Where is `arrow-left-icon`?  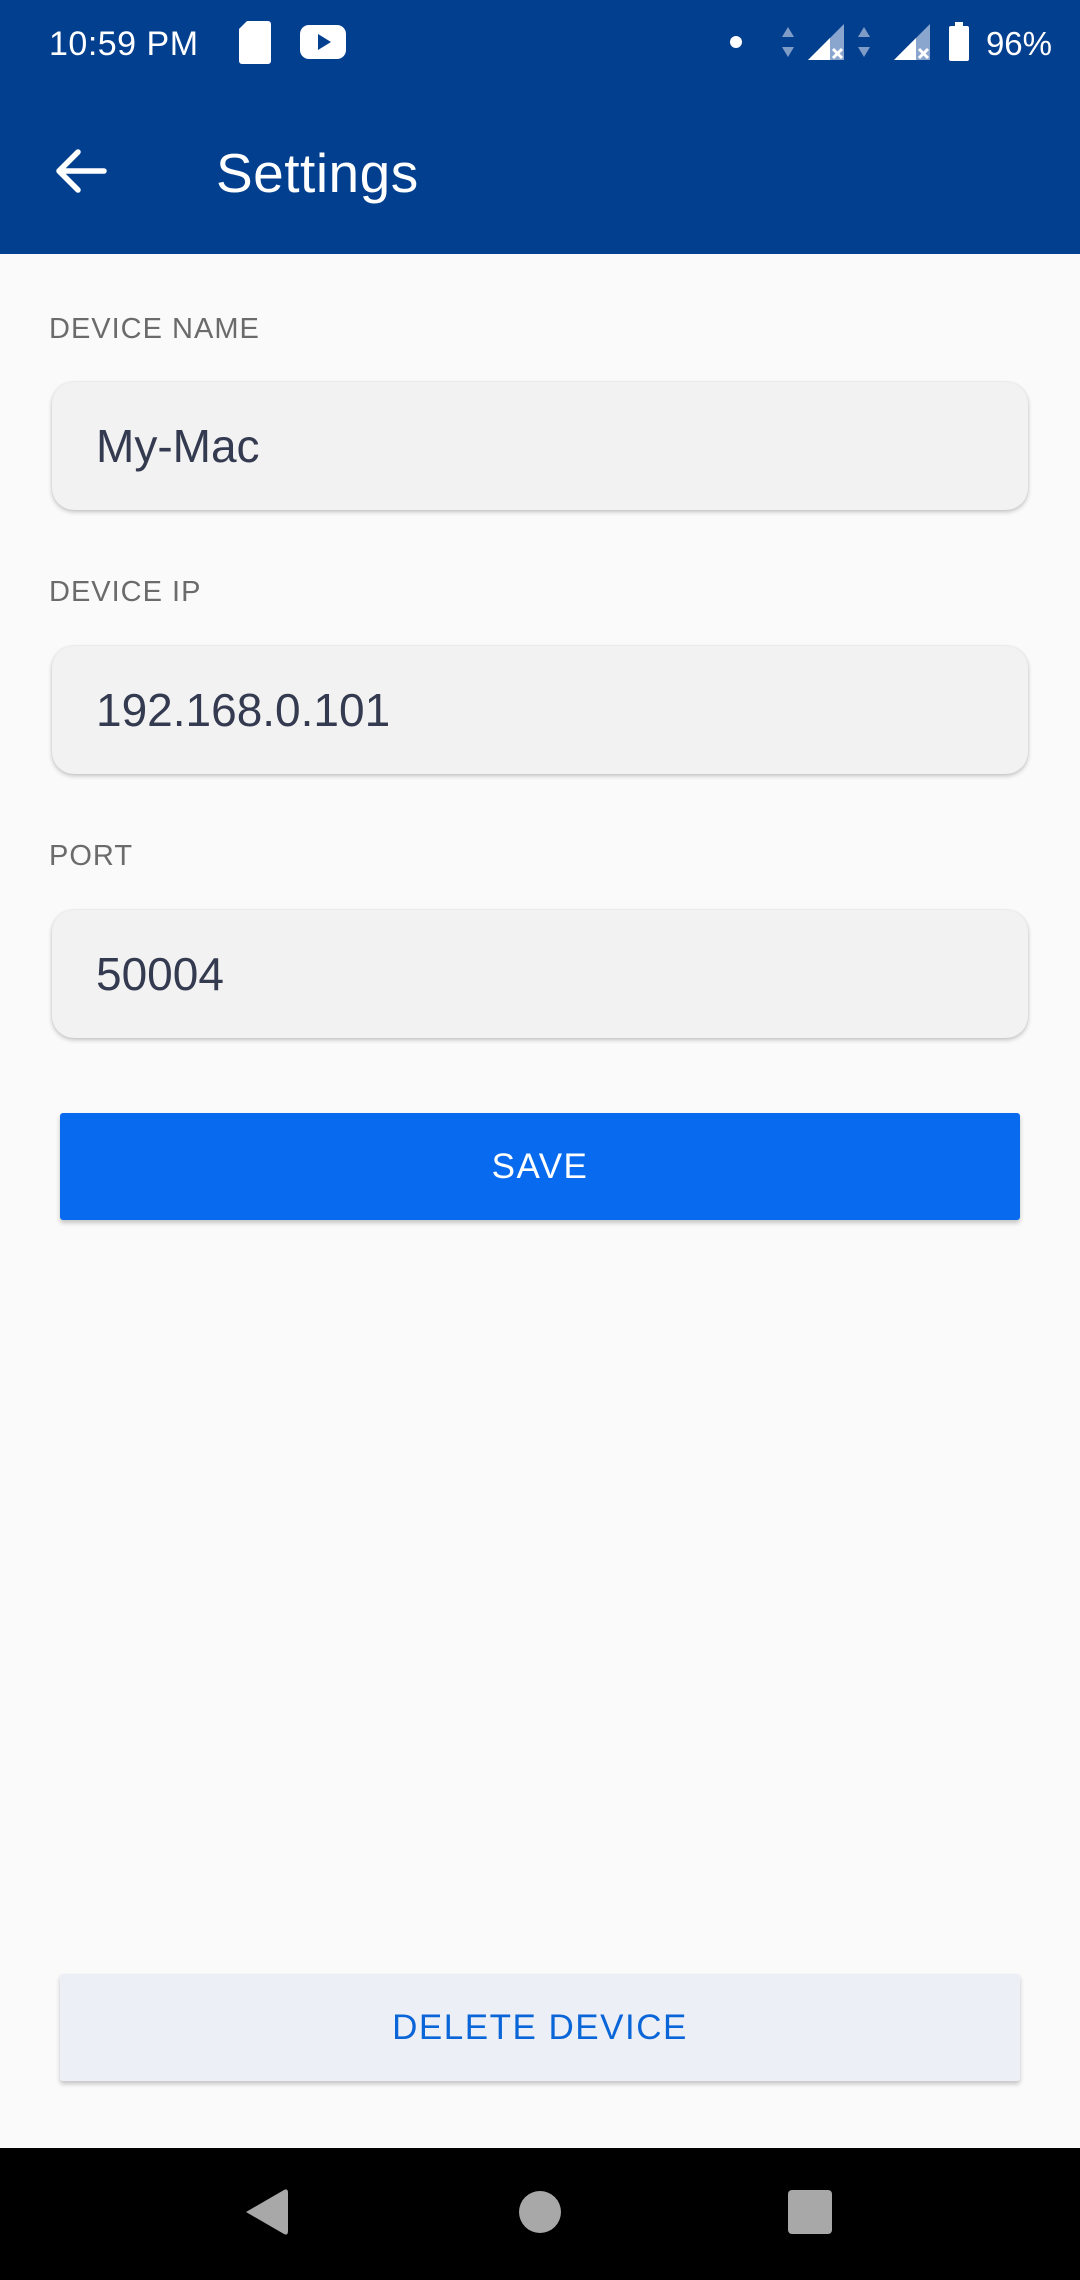
arrow-left-icon is located at coordinates (81, 173).